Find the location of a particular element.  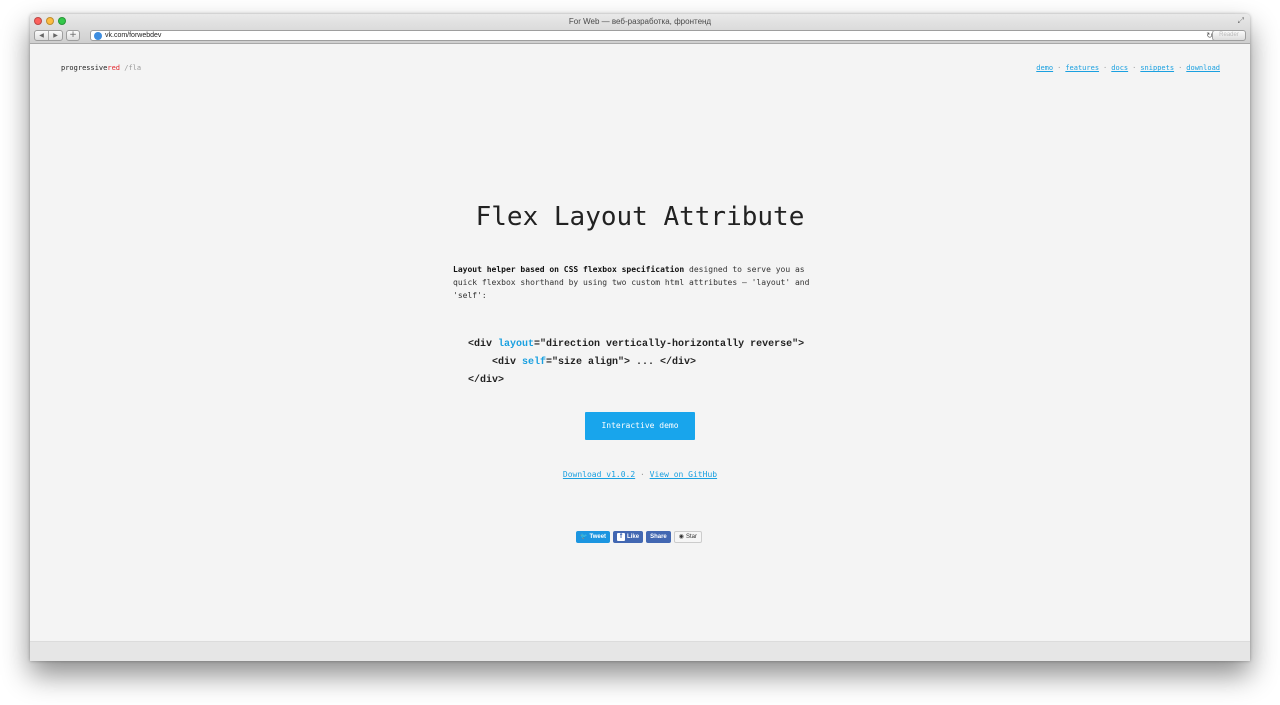

code-line-2: <div self="size align"> ... </div> is located at coordinates (582, 362).